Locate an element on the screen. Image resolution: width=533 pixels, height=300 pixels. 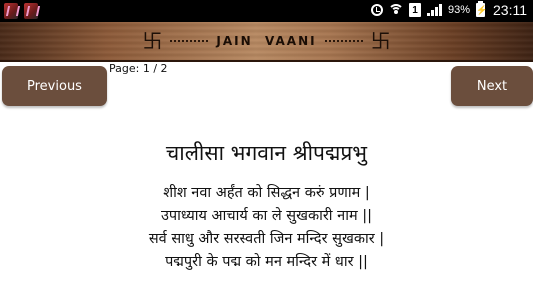
verse-line: पद्मपुरी के पद्म को मन मन्दिर में धार || is located at coordinates (266, 262).